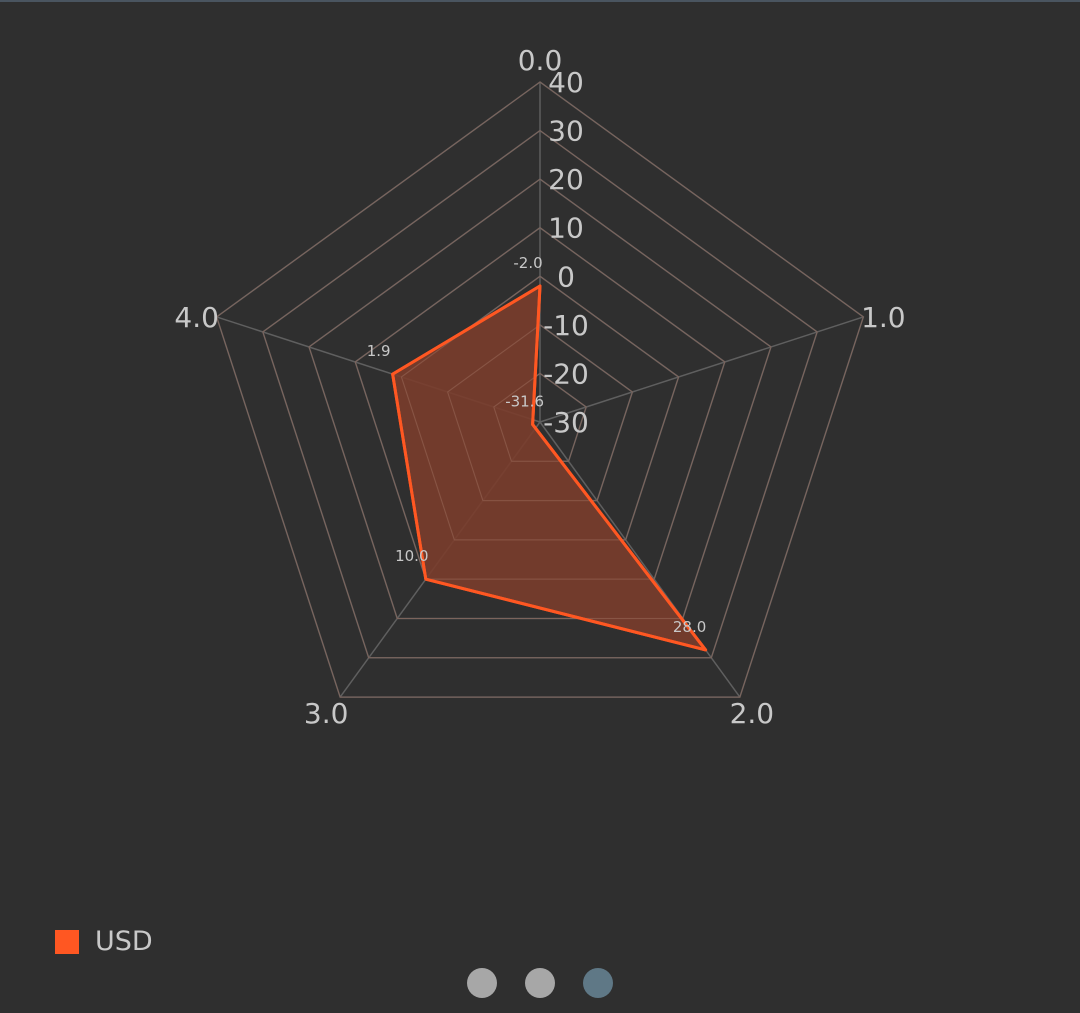 The image size is (1080, 1013). I want to click on scale-label-0: -30, so click(566, 422).